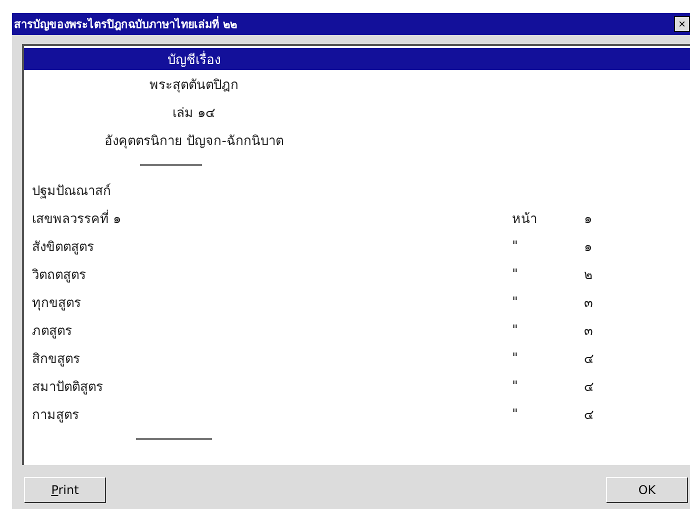  Describe the element at coordinates (194, 84) in the screenshot. I see `list-item: พระสุตตันตปิฎก` at that location.